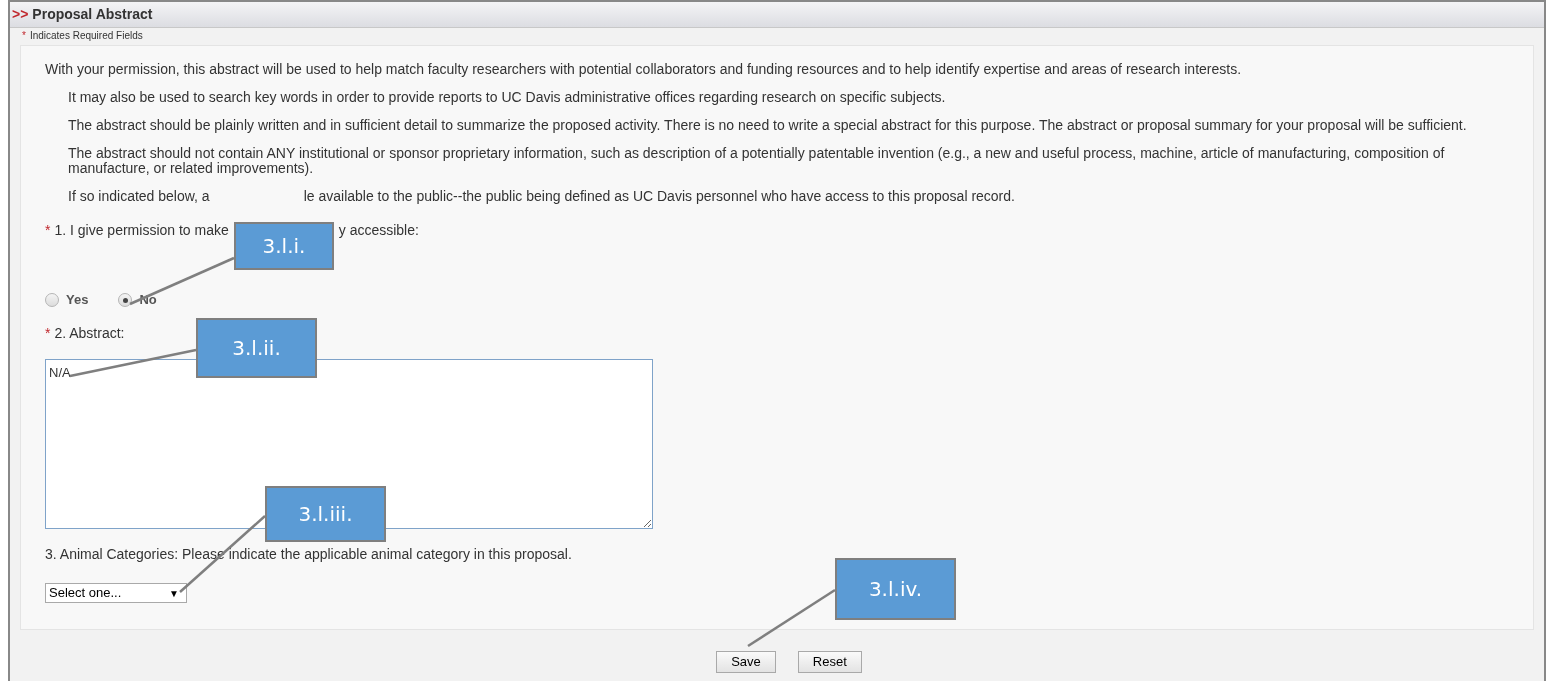 This screenshot has height=681, width=1554. I want to click on info-paragraph: The abstract should not contain ANY institutional or sponsor proprietary information, such as description of a potentially patentable invention (e.g., a new and useful process, machine, article of manufacturing, composition of manufacture, or related improvements)., so click(757, 161).